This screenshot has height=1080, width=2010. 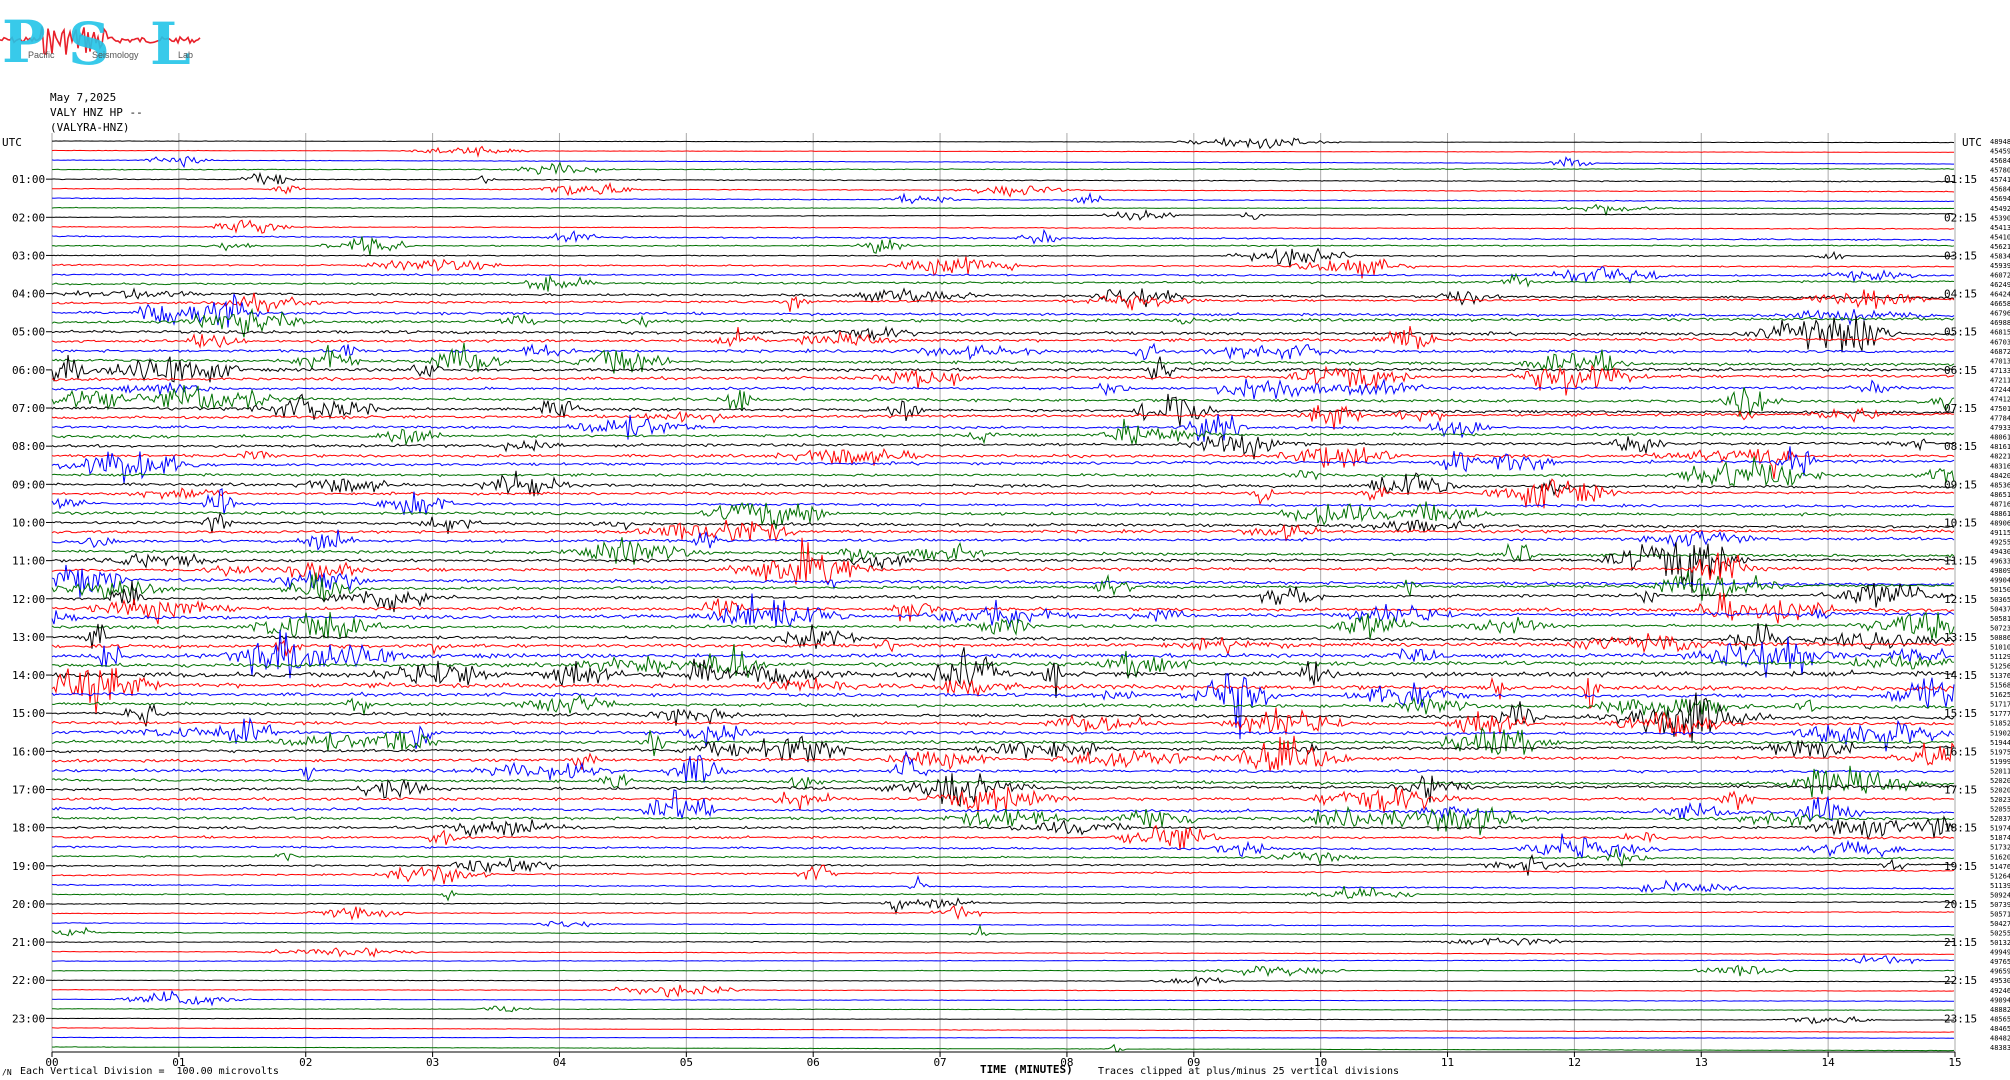 I want to click on trace-mean-label: 51010, so click(x=2000, y=647).